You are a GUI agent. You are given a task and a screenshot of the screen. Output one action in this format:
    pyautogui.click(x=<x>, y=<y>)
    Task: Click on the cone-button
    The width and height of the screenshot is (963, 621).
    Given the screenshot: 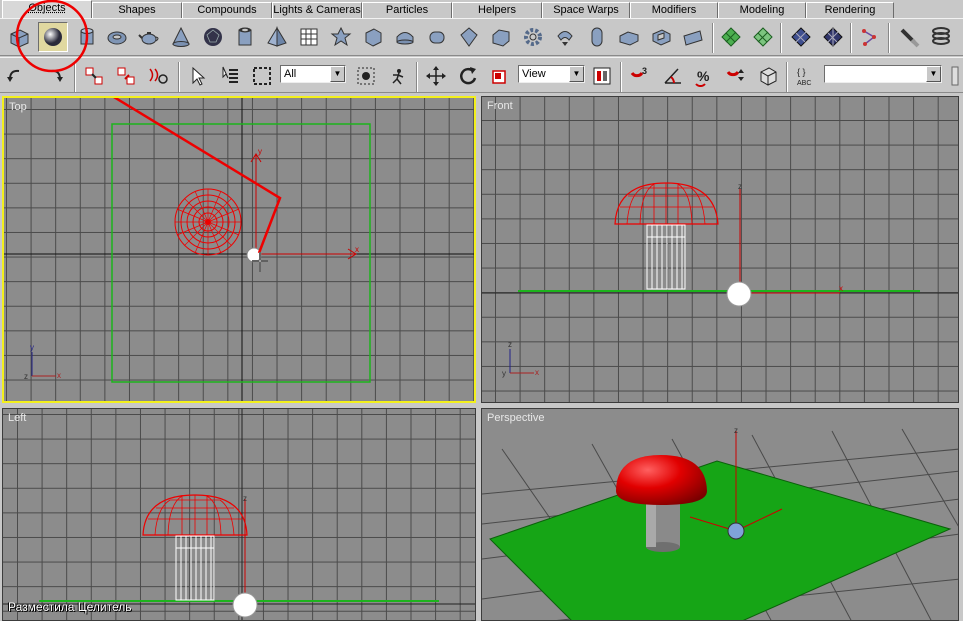 What is the action you would take?
    pyautogui.click(x=181, y=37)
    